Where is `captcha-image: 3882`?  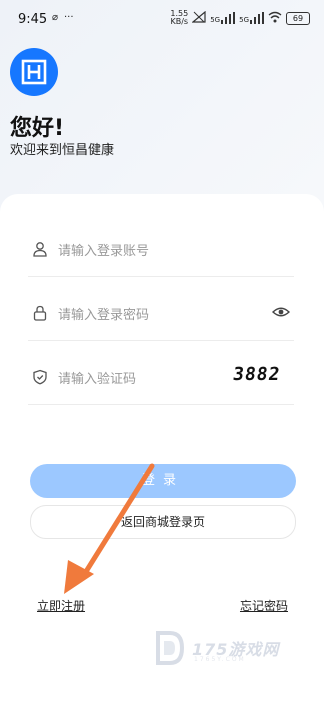 captcha-image: 3882 is located at coordinates (256, 374).